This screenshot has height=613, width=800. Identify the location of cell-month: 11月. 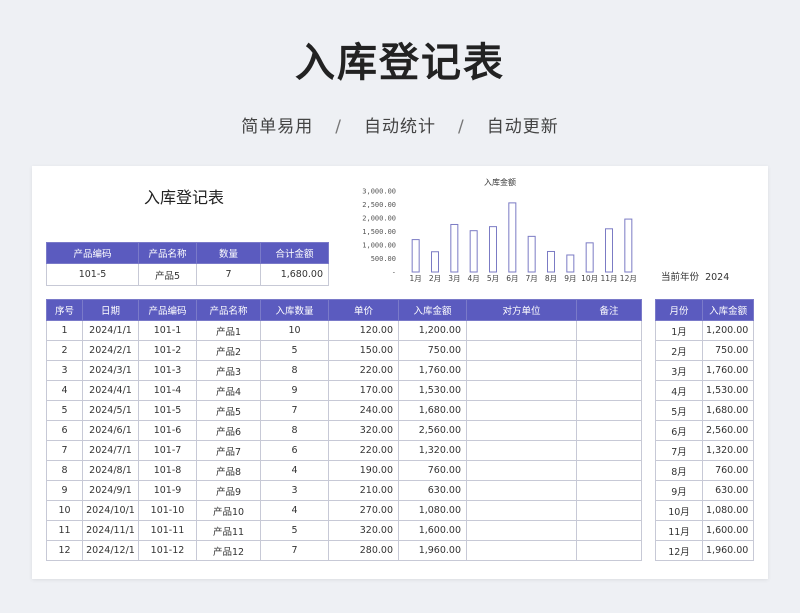
(679, 530).